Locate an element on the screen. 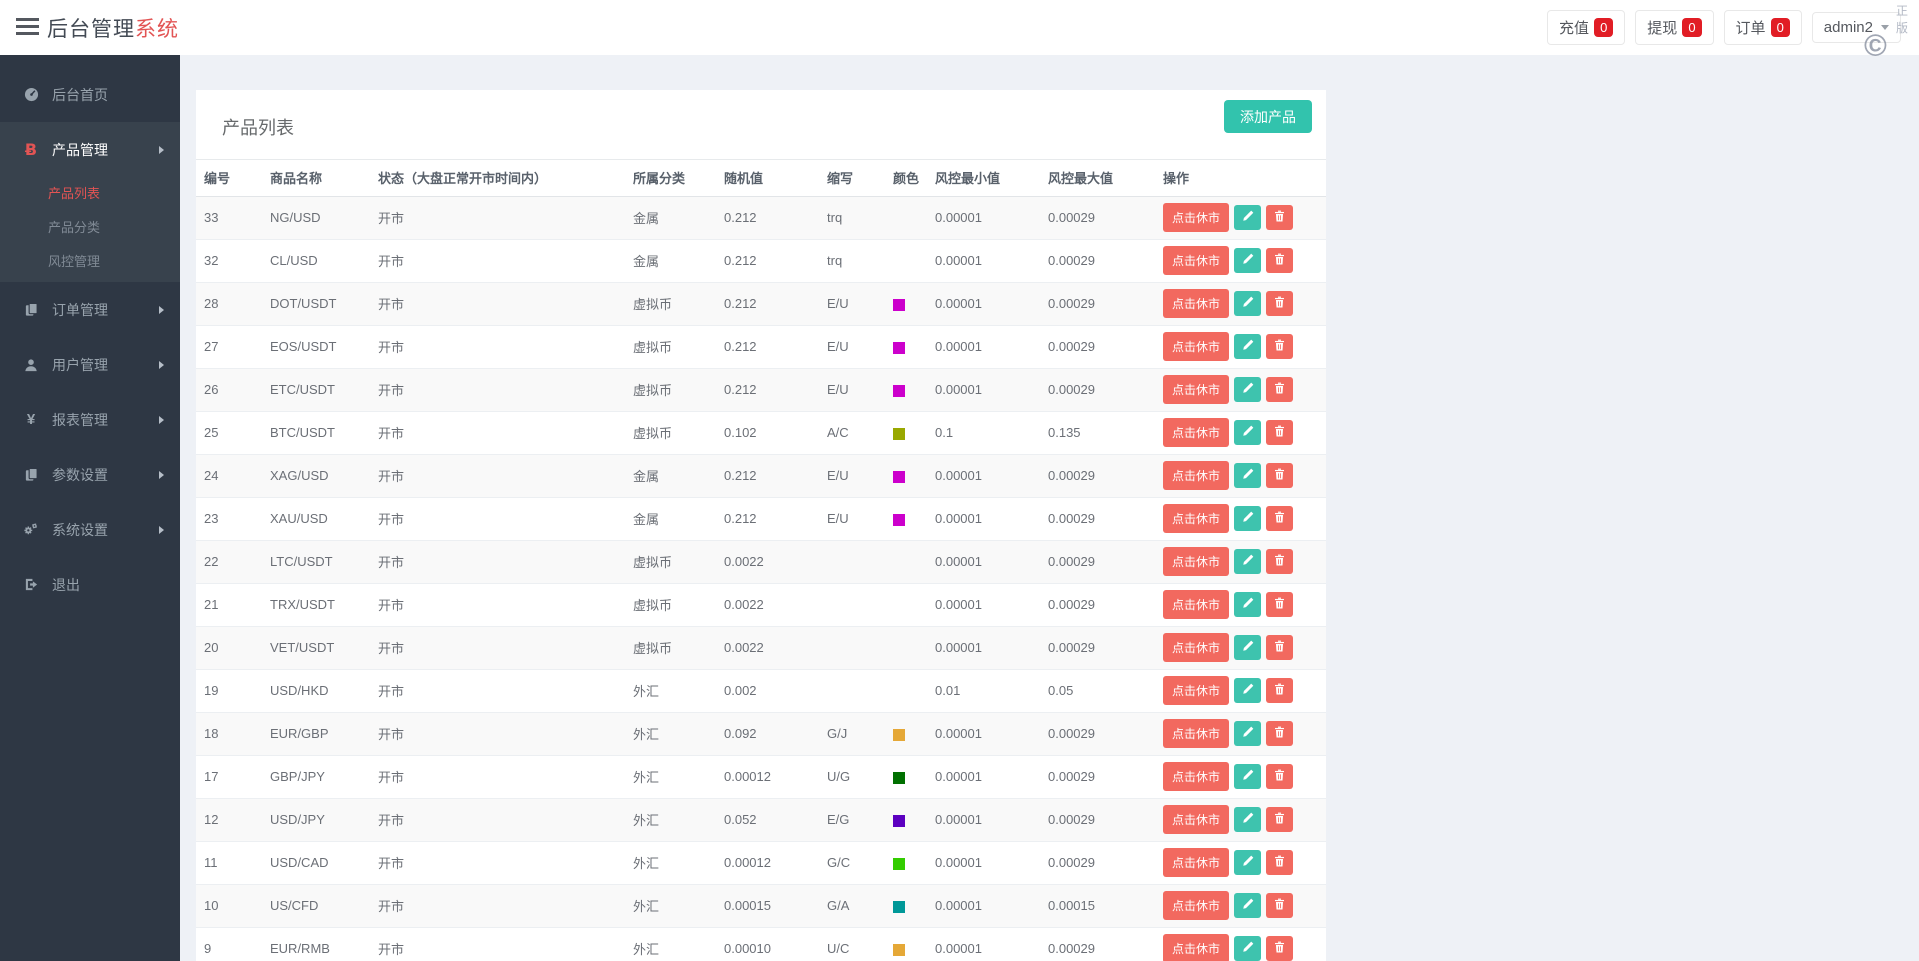 Image resolution: width=1919 pixels, height=961 pixels. trash-icon is located at coordinates (1279, 647).